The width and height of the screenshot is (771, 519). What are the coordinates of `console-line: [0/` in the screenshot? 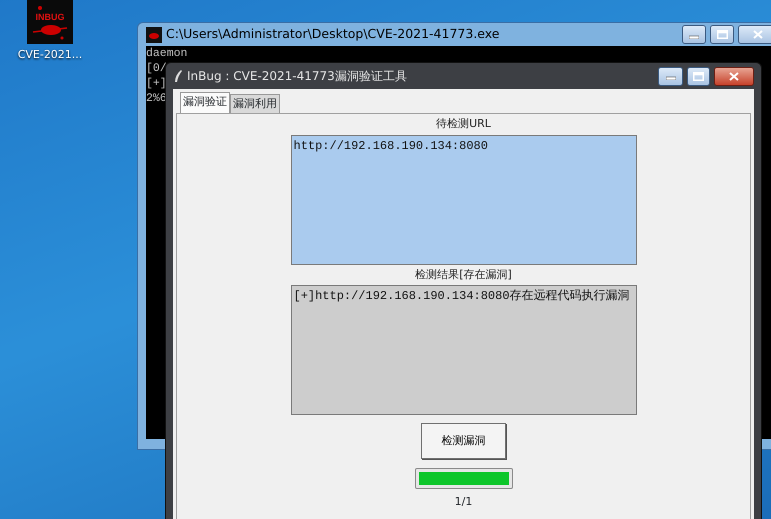 It's located at (156, 68).